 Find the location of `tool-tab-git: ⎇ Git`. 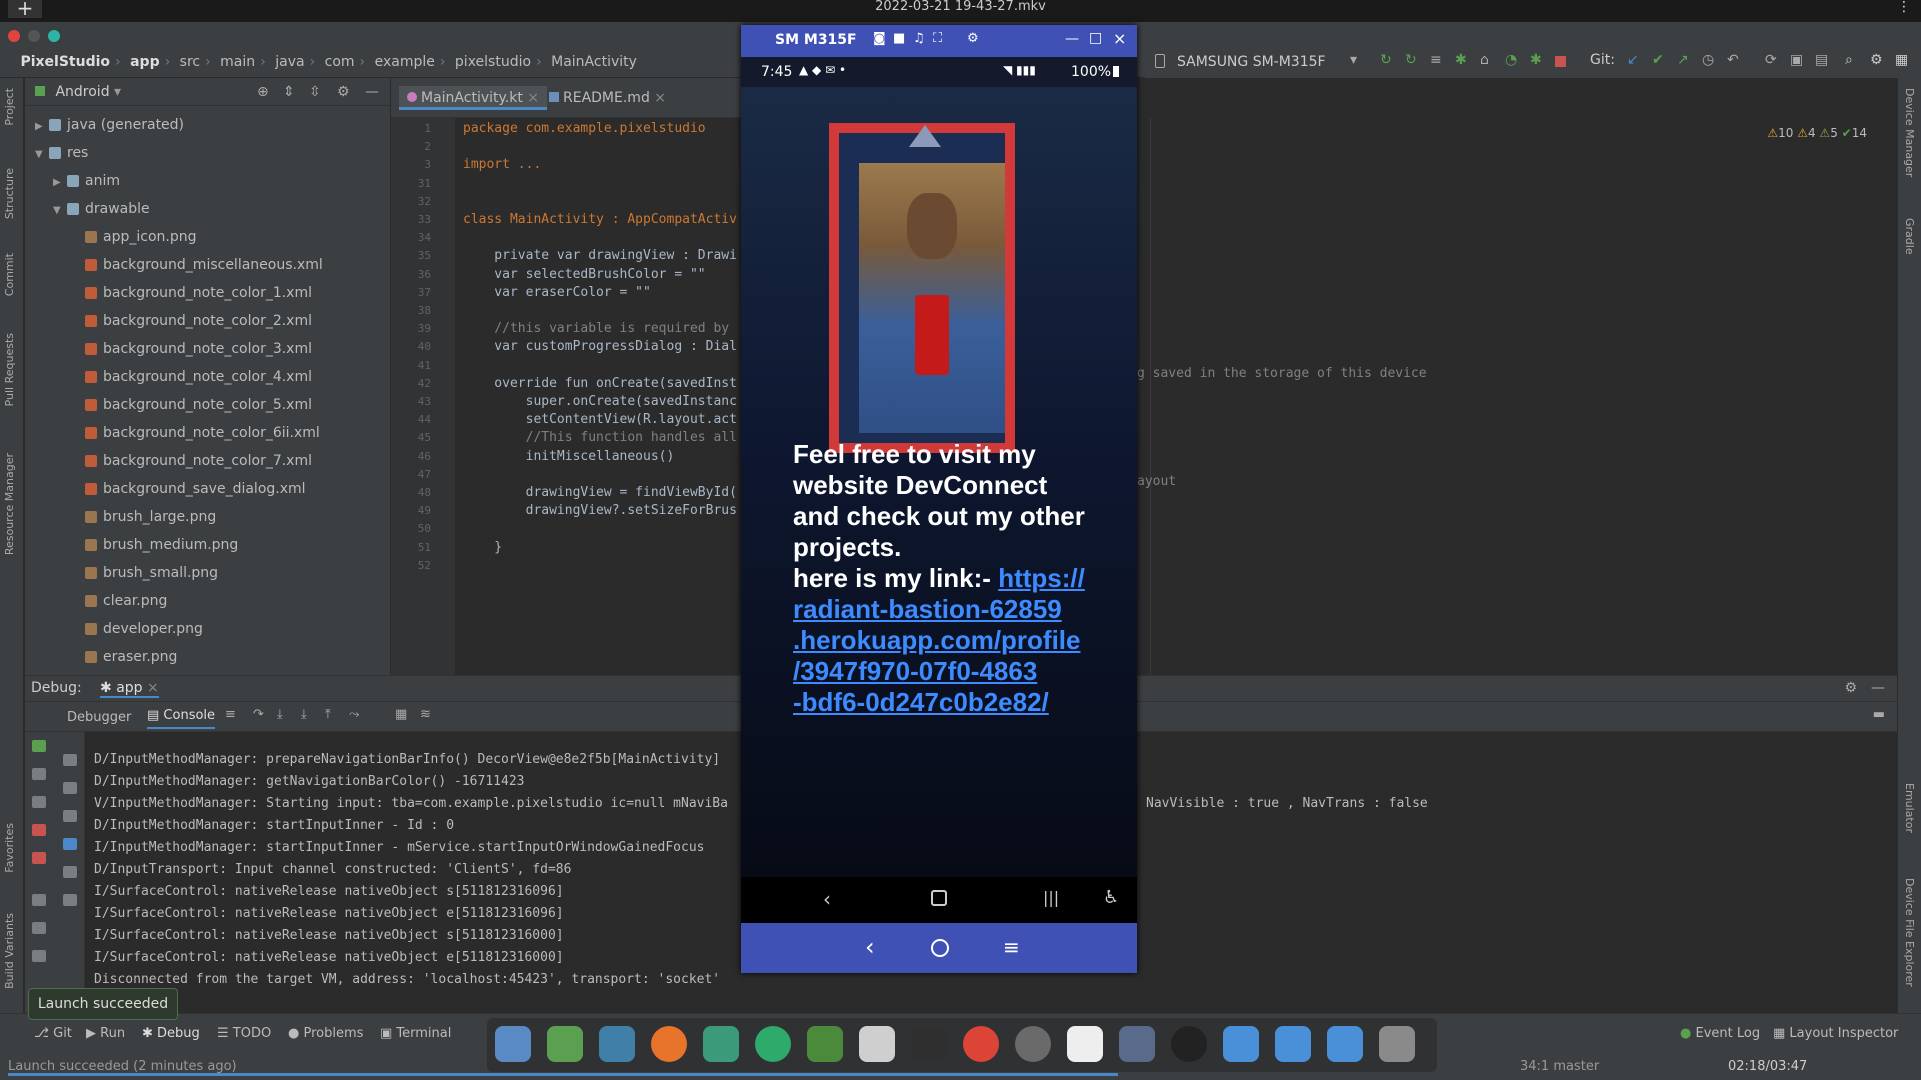

tool-tab-git: ⎇ Git is located at coordinates (53, 1033).